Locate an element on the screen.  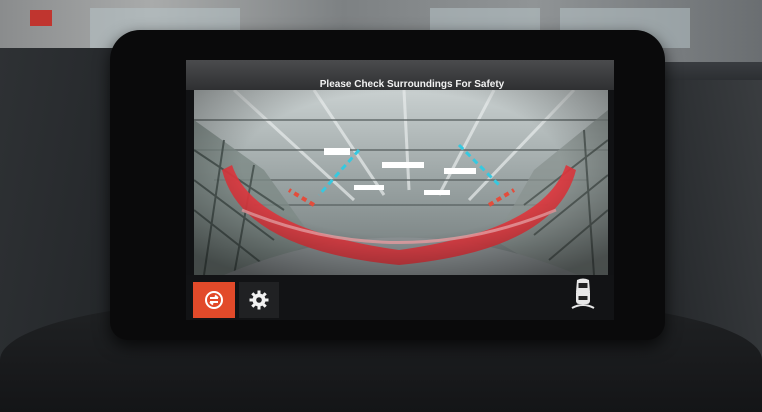
gear-icon is located at coordinates (259, 300).